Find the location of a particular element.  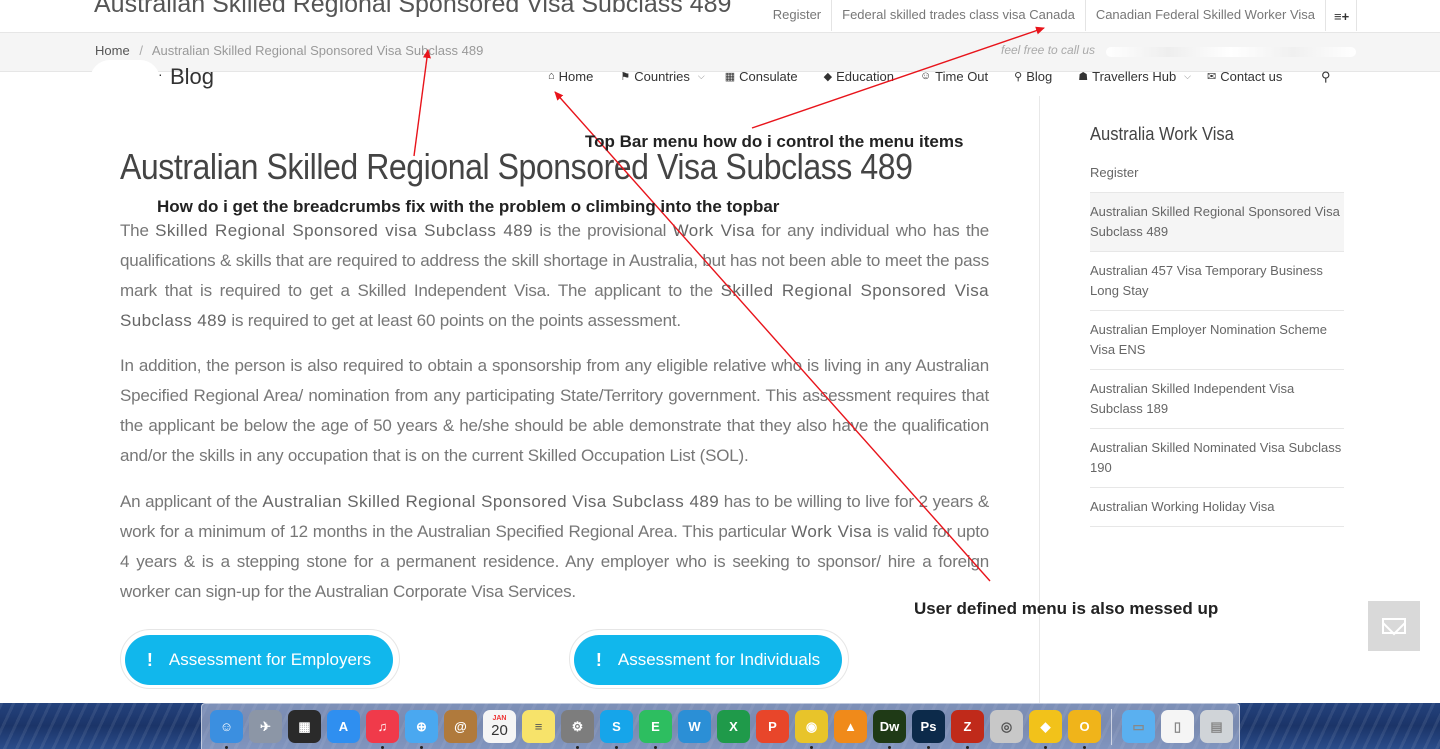

vlc-icon: ▲ is located at coordinates (850, 726).